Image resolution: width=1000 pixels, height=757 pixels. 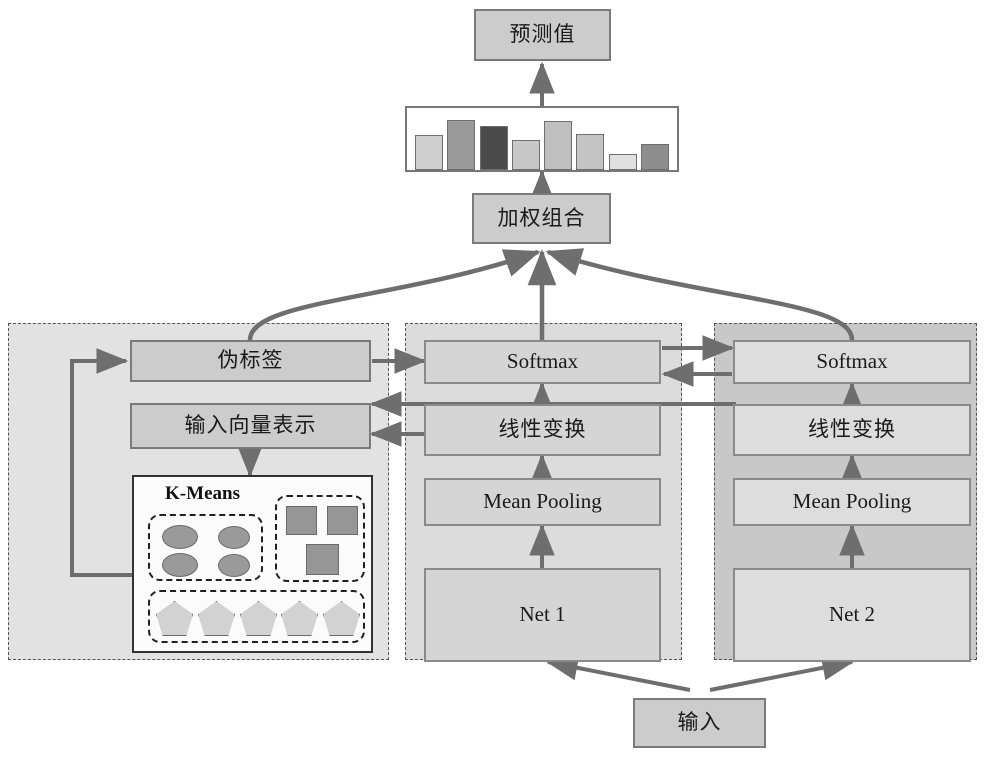 I want to click on node-mean-pooling-2: Mean Pooling, so click(x=852, y=502).